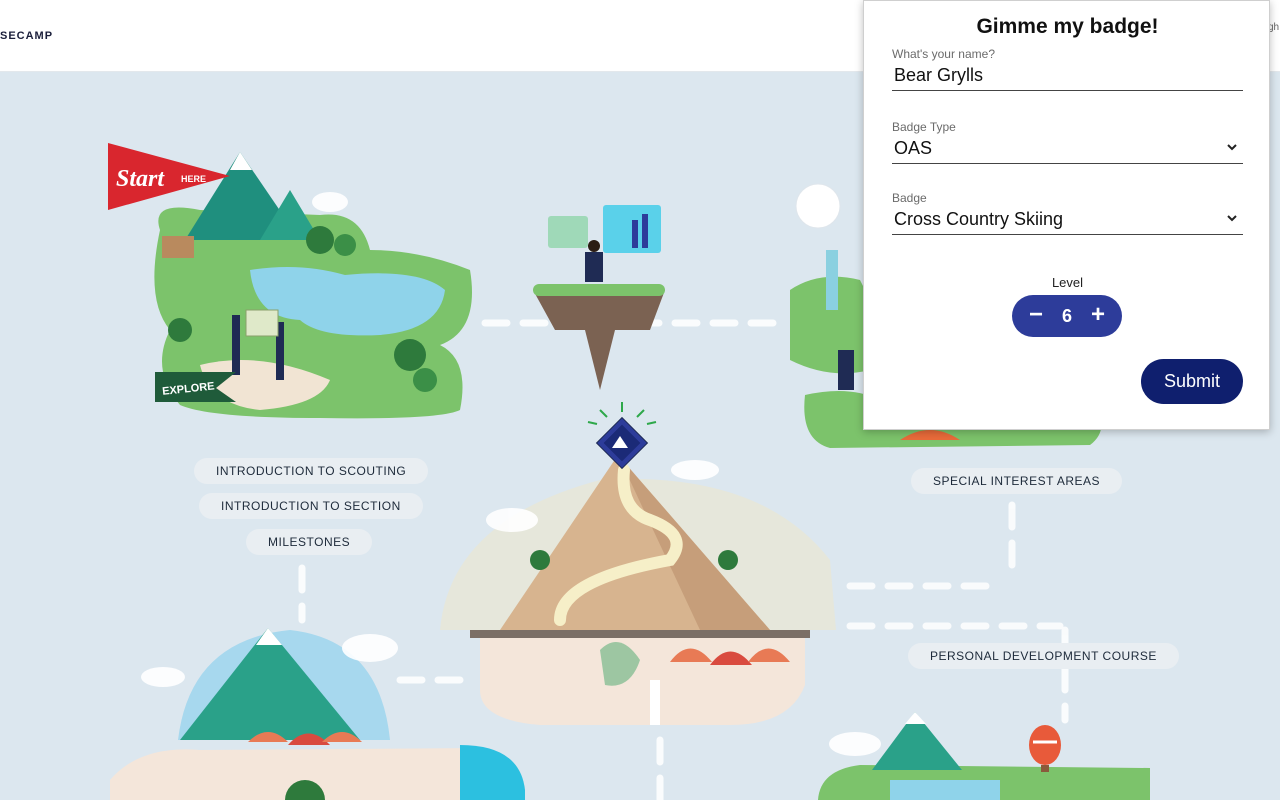 This screenshot has width=1280, height=800. Describe the element at coordinates (979, 219) in the screenshot. I see `badge-value: Cross Country Skiing` at that location.